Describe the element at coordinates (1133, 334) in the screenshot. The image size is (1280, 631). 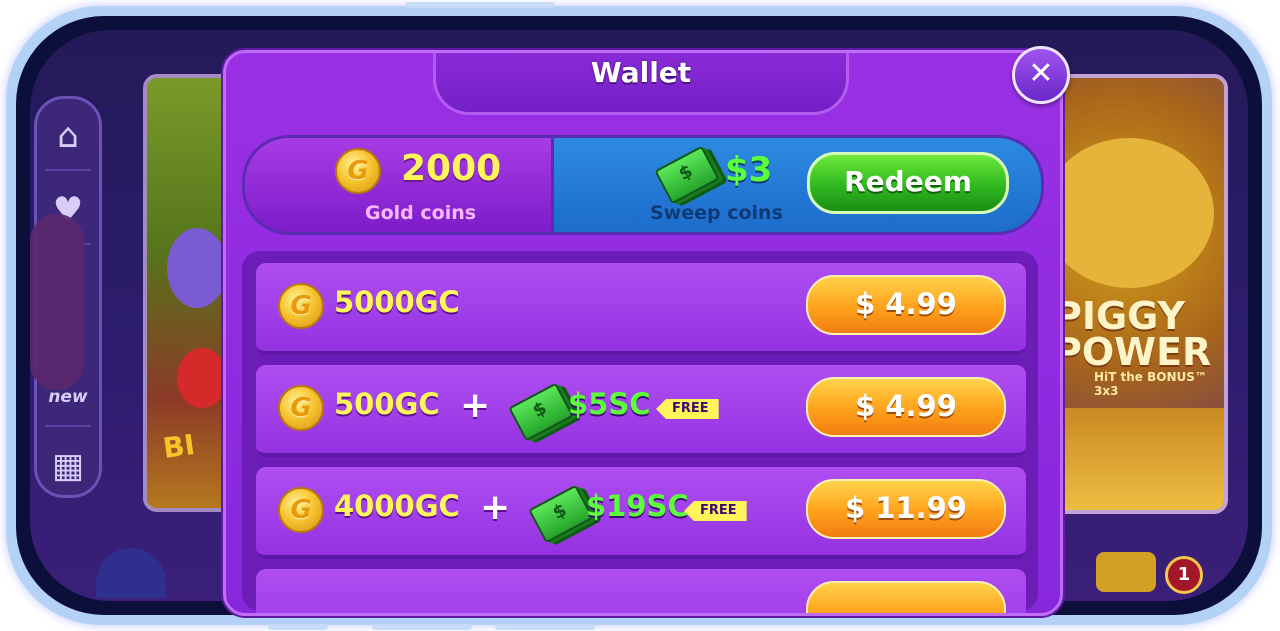
I see `game-tile-title: PIGGY POWER` at that location.